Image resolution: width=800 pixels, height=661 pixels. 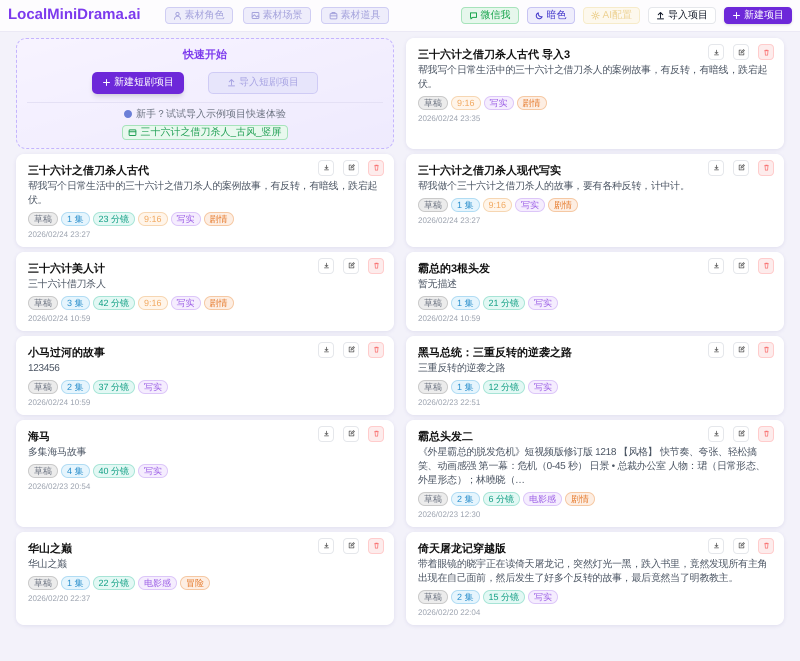 What do you see at coordinates (473, 15) in the screenshot?
I see `chat-icon` at bounding box center [473, 15].